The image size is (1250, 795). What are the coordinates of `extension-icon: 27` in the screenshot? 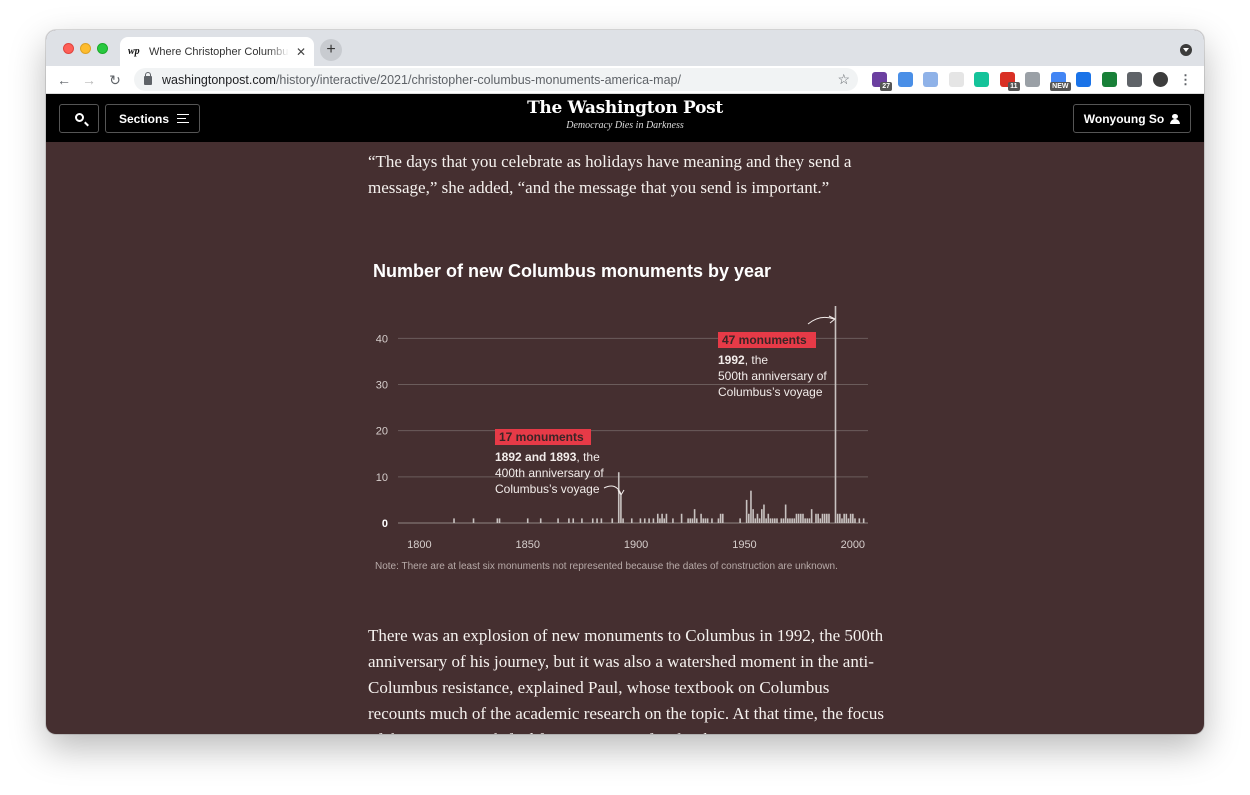 It's located at (882, 81).